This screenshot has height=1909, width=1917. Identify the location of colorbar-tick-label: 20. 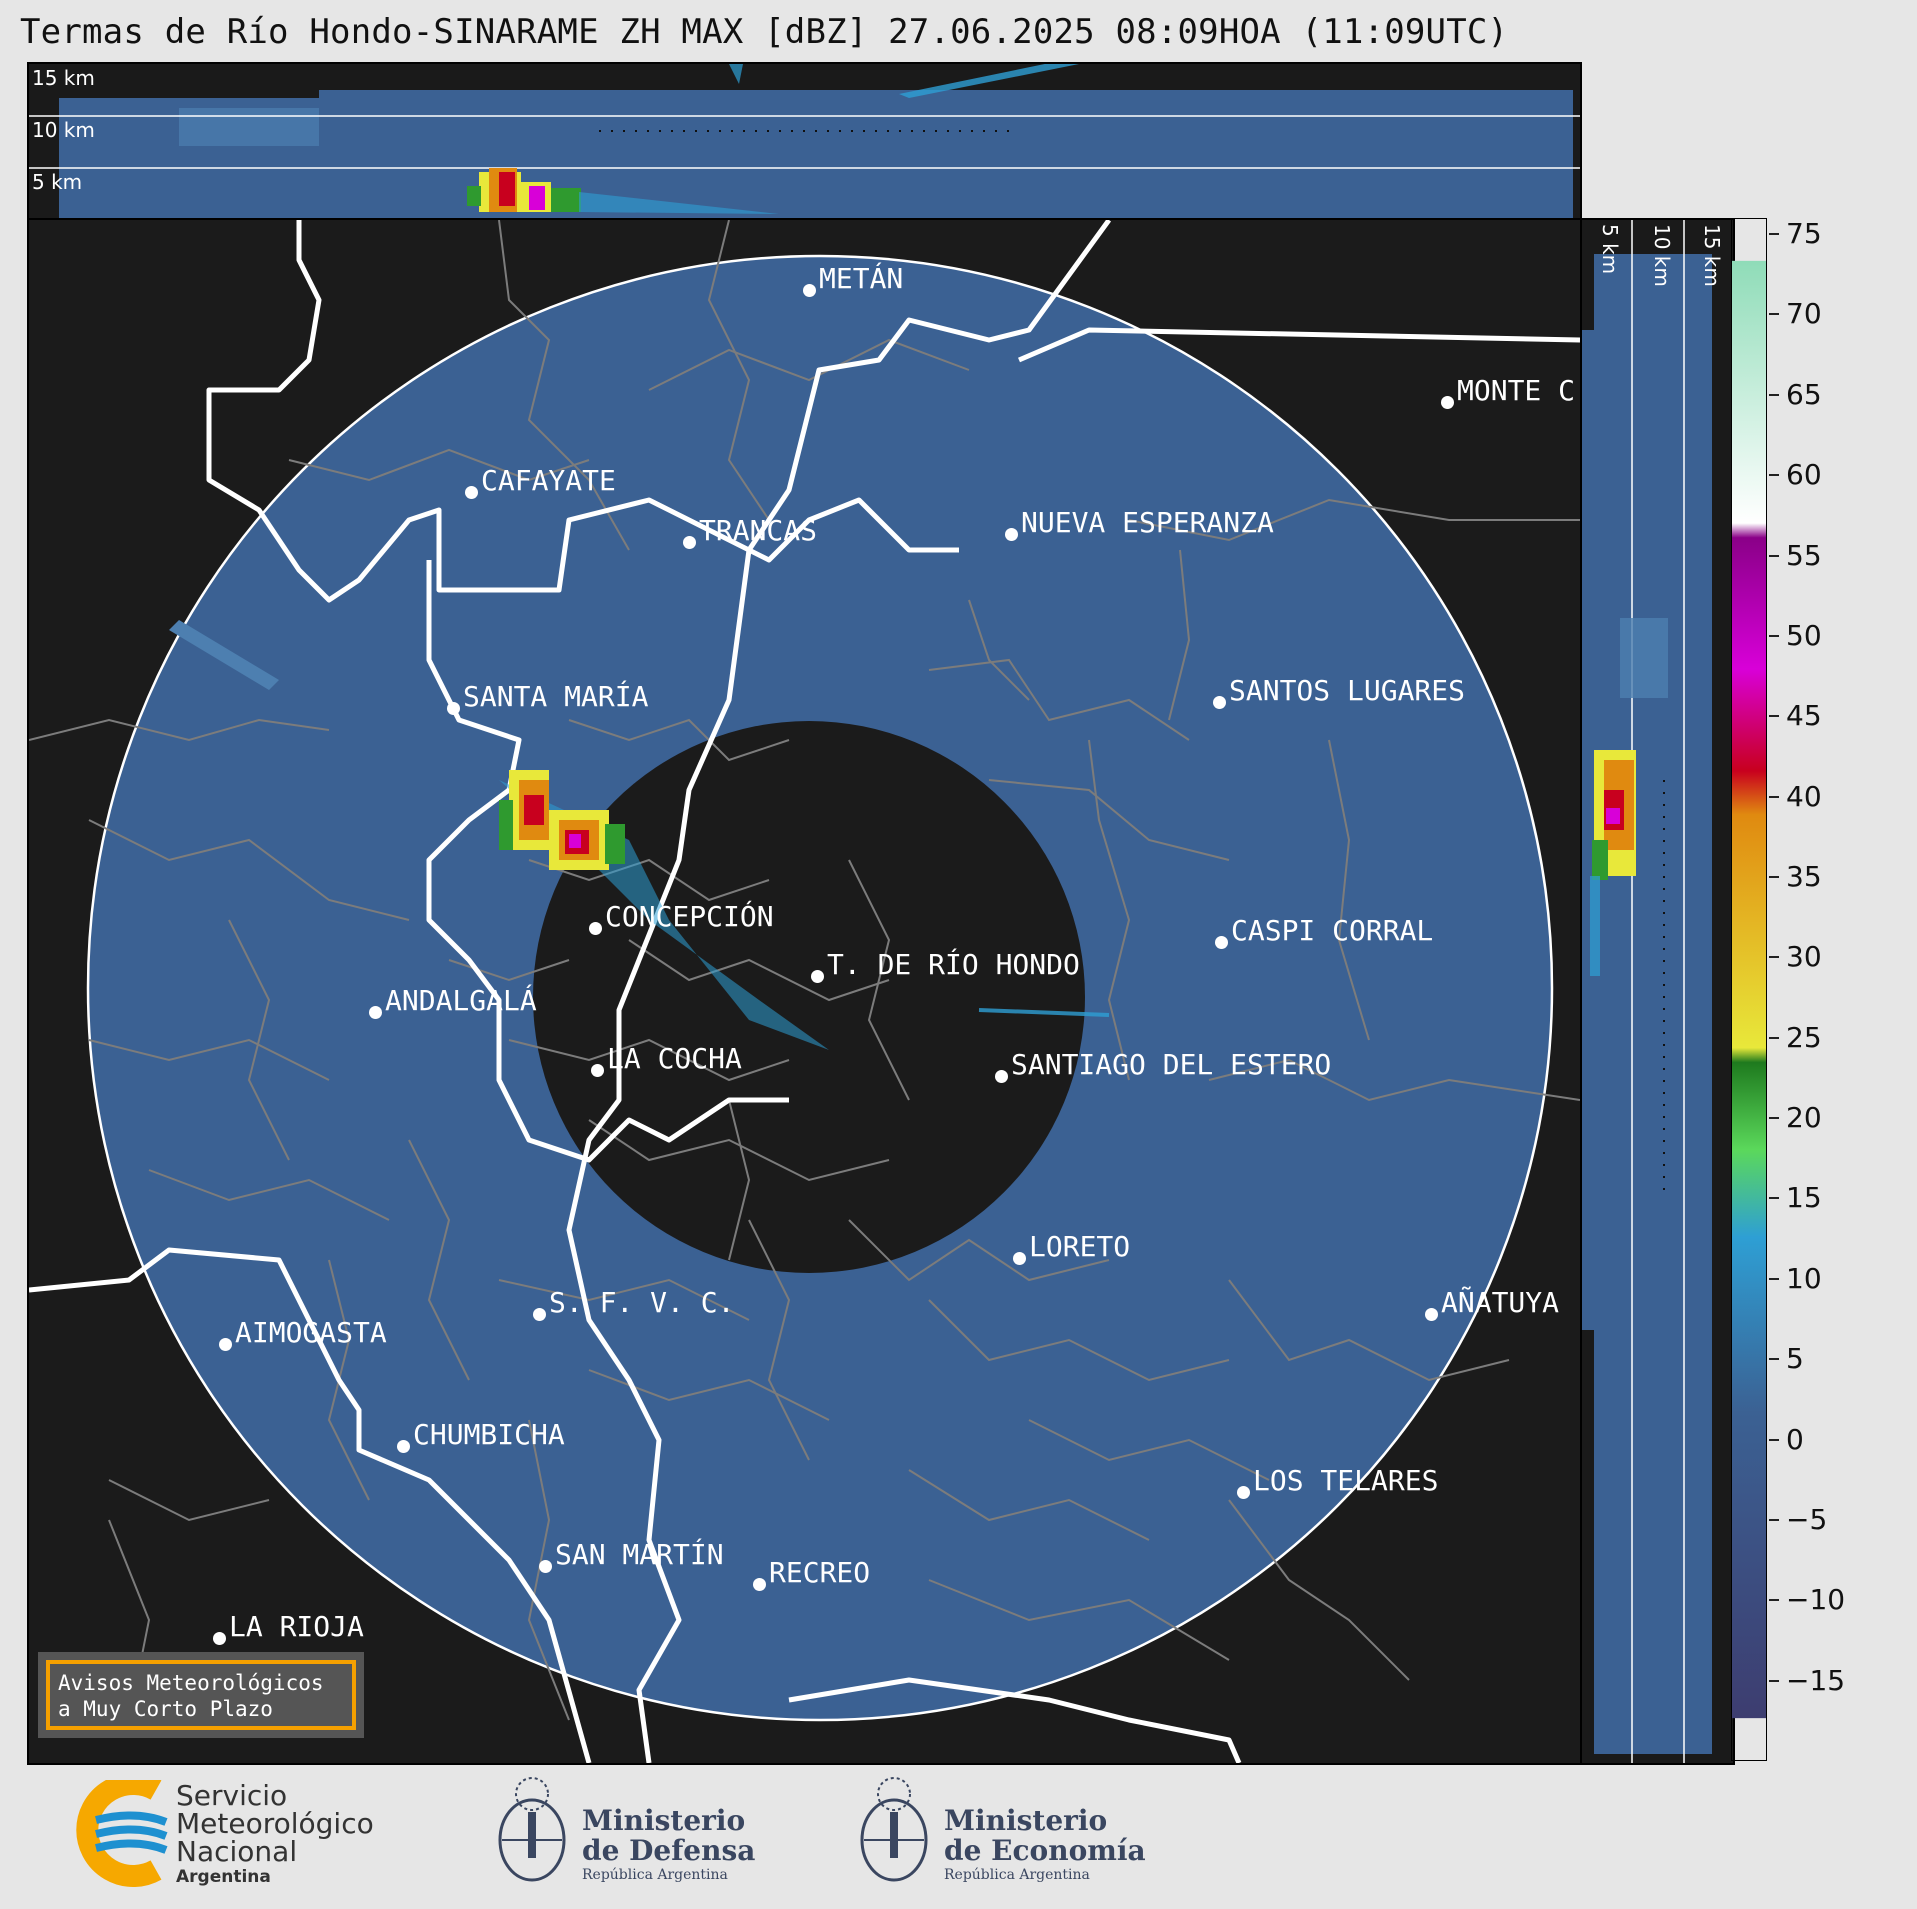
(1804, 1118).